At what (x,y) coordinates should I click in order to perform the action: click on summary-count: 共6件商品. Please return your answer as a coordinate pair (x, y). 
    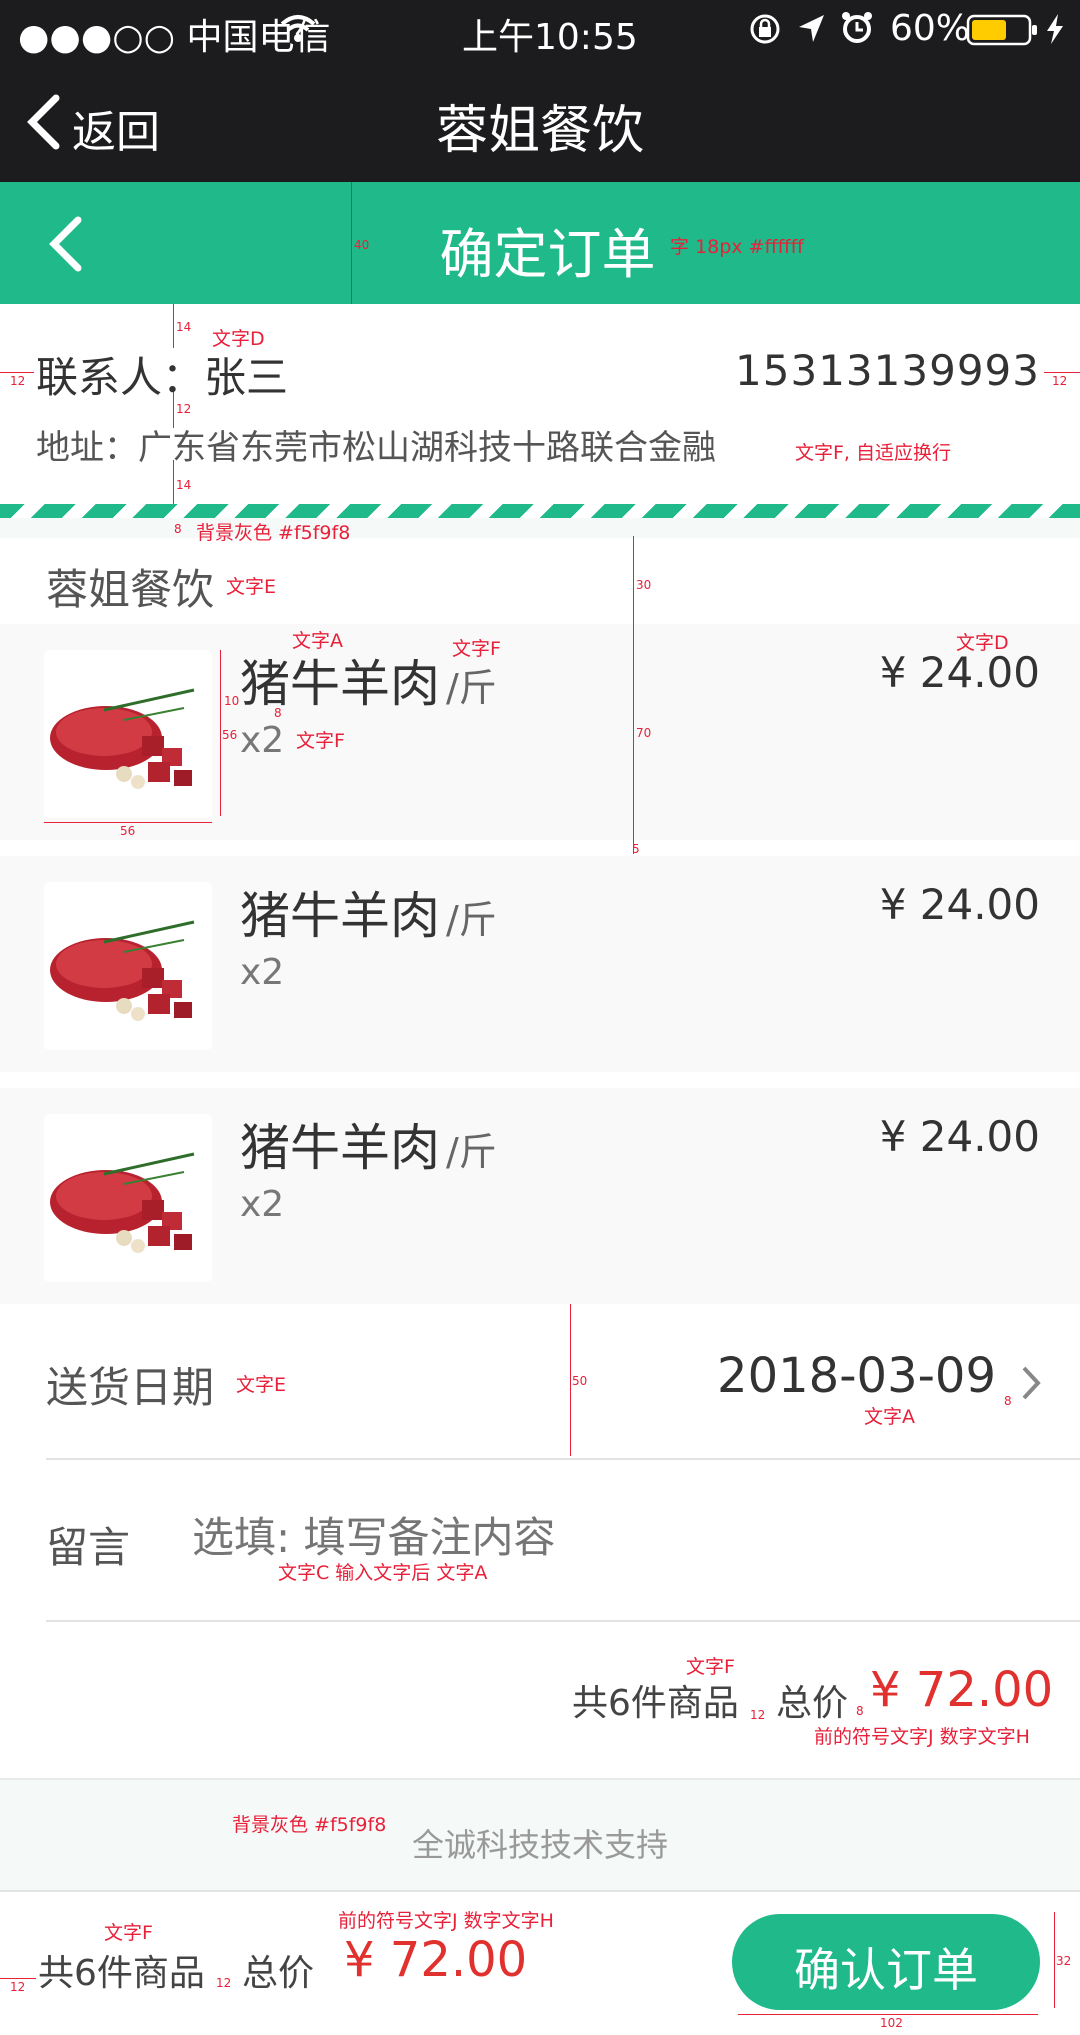
    Looking at the image, I should click on (655, 1703).